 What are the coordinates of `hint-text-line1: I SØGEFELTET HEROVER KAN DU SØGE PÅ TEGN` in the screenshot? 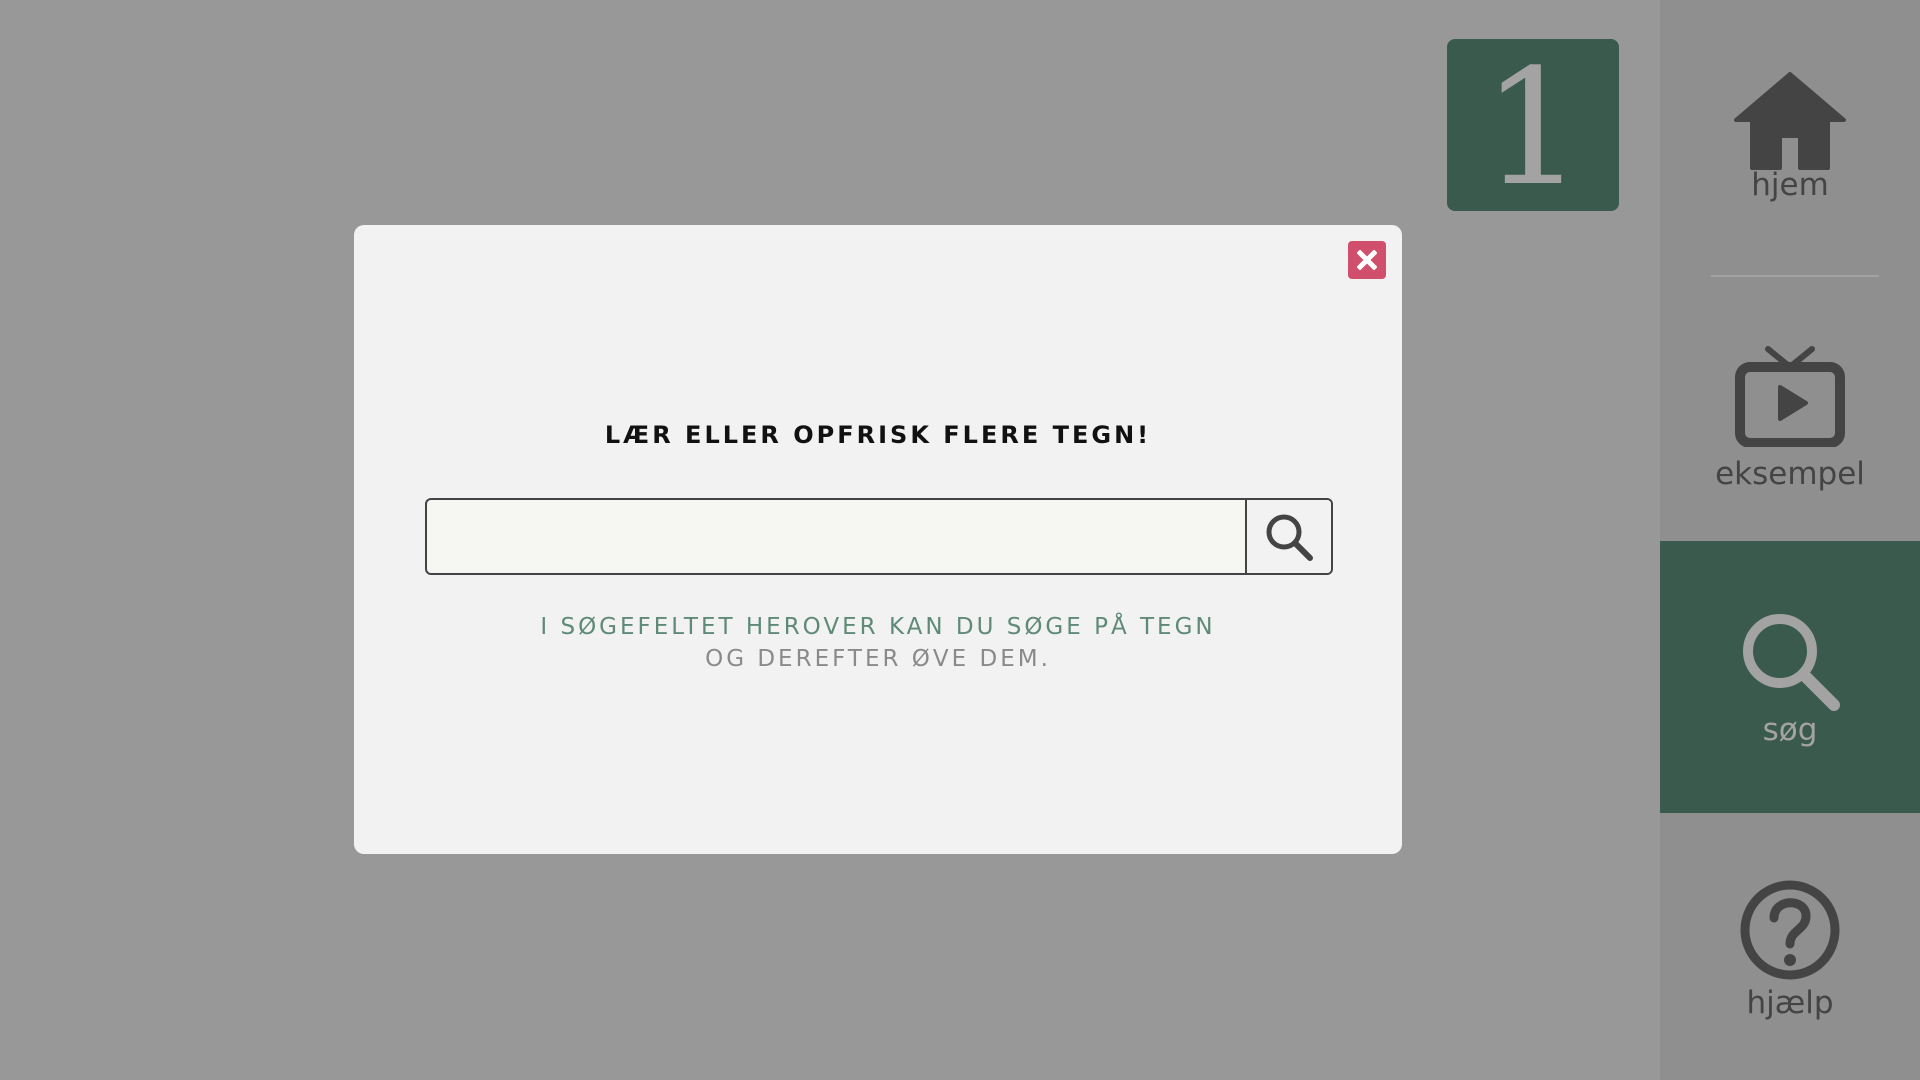 It's located at (878, 627).